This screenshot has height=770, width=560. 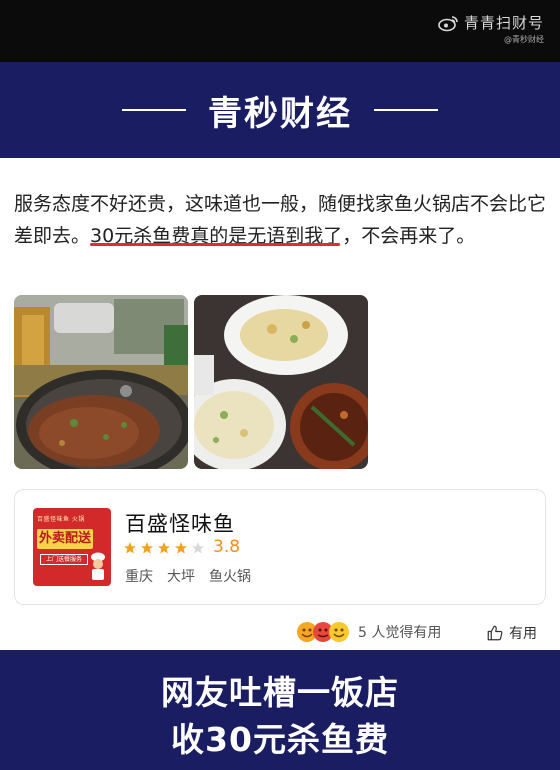 I want to click on helpful-button-label: 有用, so click(x=523, y=634).